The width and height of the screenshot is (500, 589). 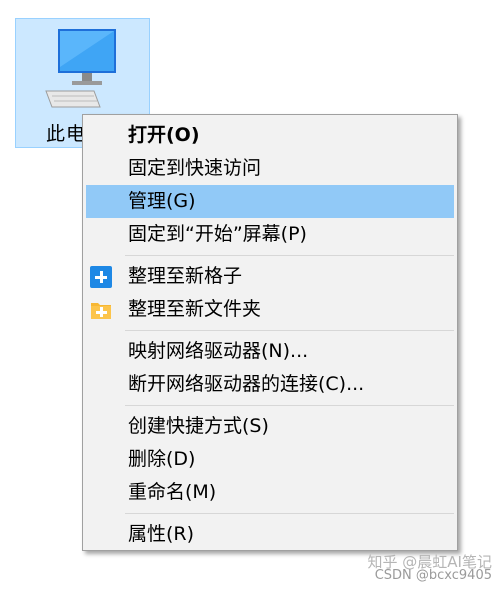 I want to click on watermark-line2: CSDN @bcxc9405, so click(x=433, y=575).